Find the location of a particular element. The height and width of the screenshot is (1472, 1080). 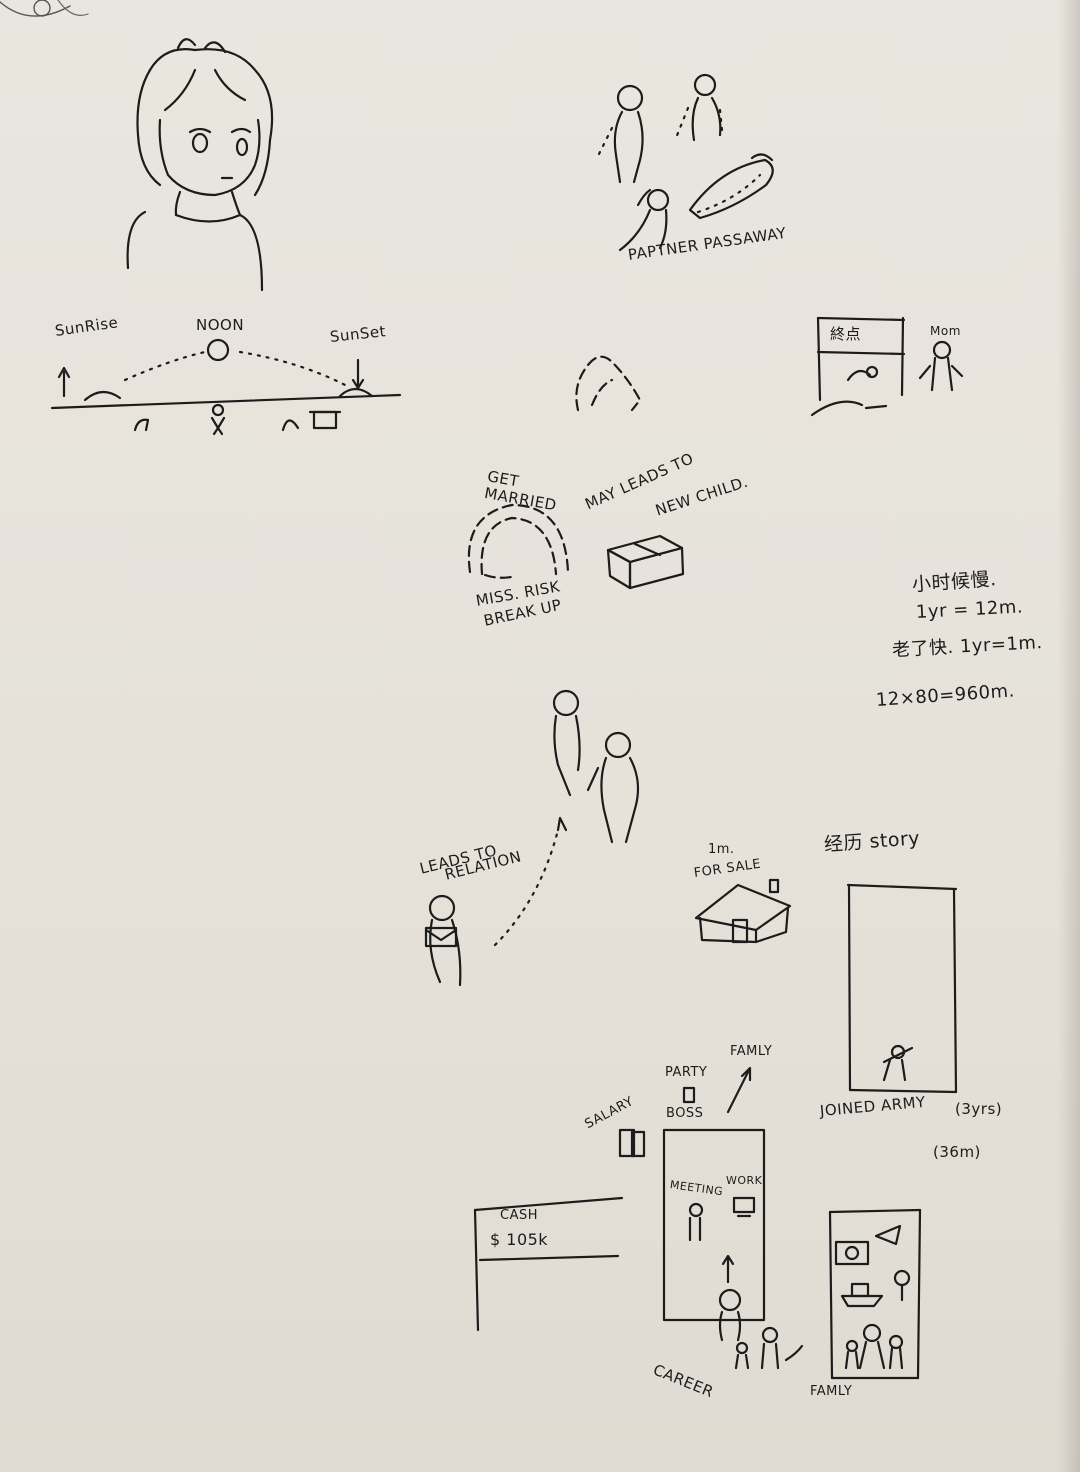

party-label: PARTY is located at coordinates (686, 1072).